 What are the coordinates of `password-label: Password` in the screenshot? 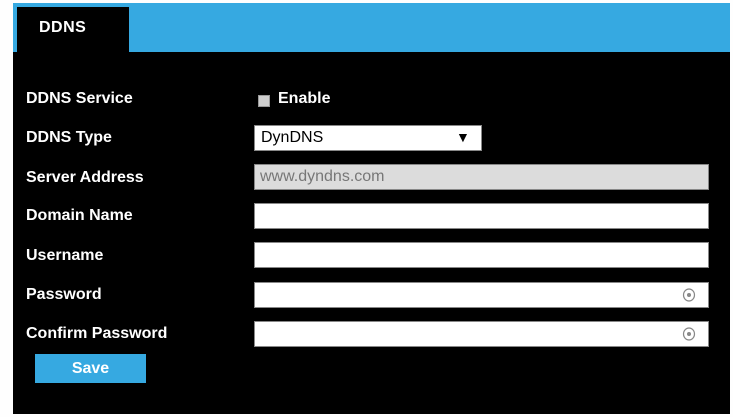 It's located at (64, 294).